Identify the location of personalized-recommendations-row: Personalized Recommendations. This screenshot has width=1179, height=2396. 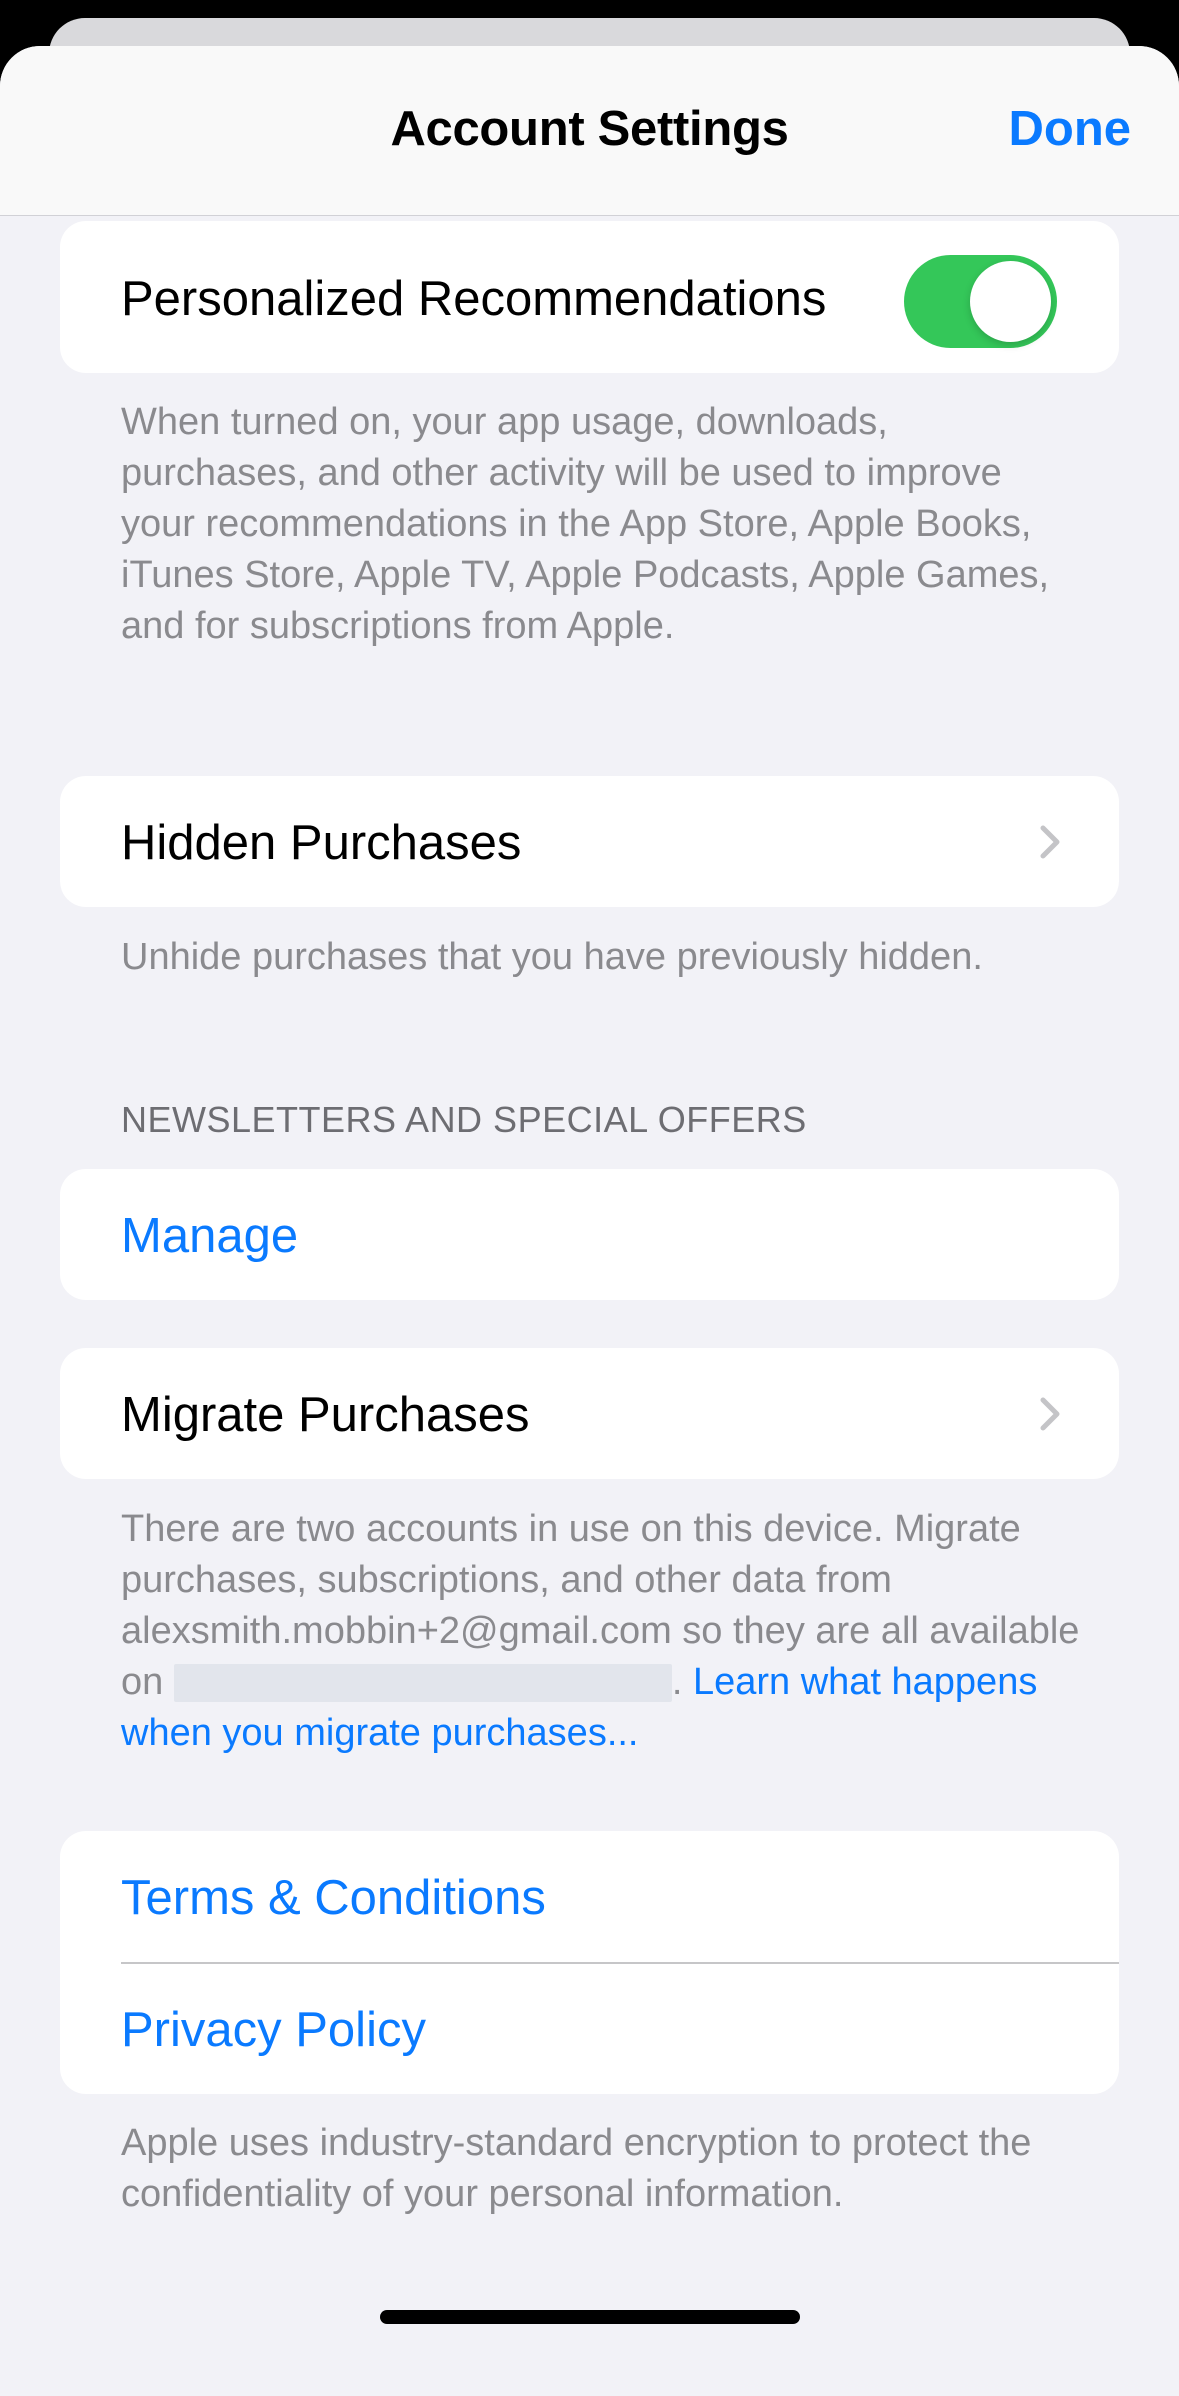
(589, 297).